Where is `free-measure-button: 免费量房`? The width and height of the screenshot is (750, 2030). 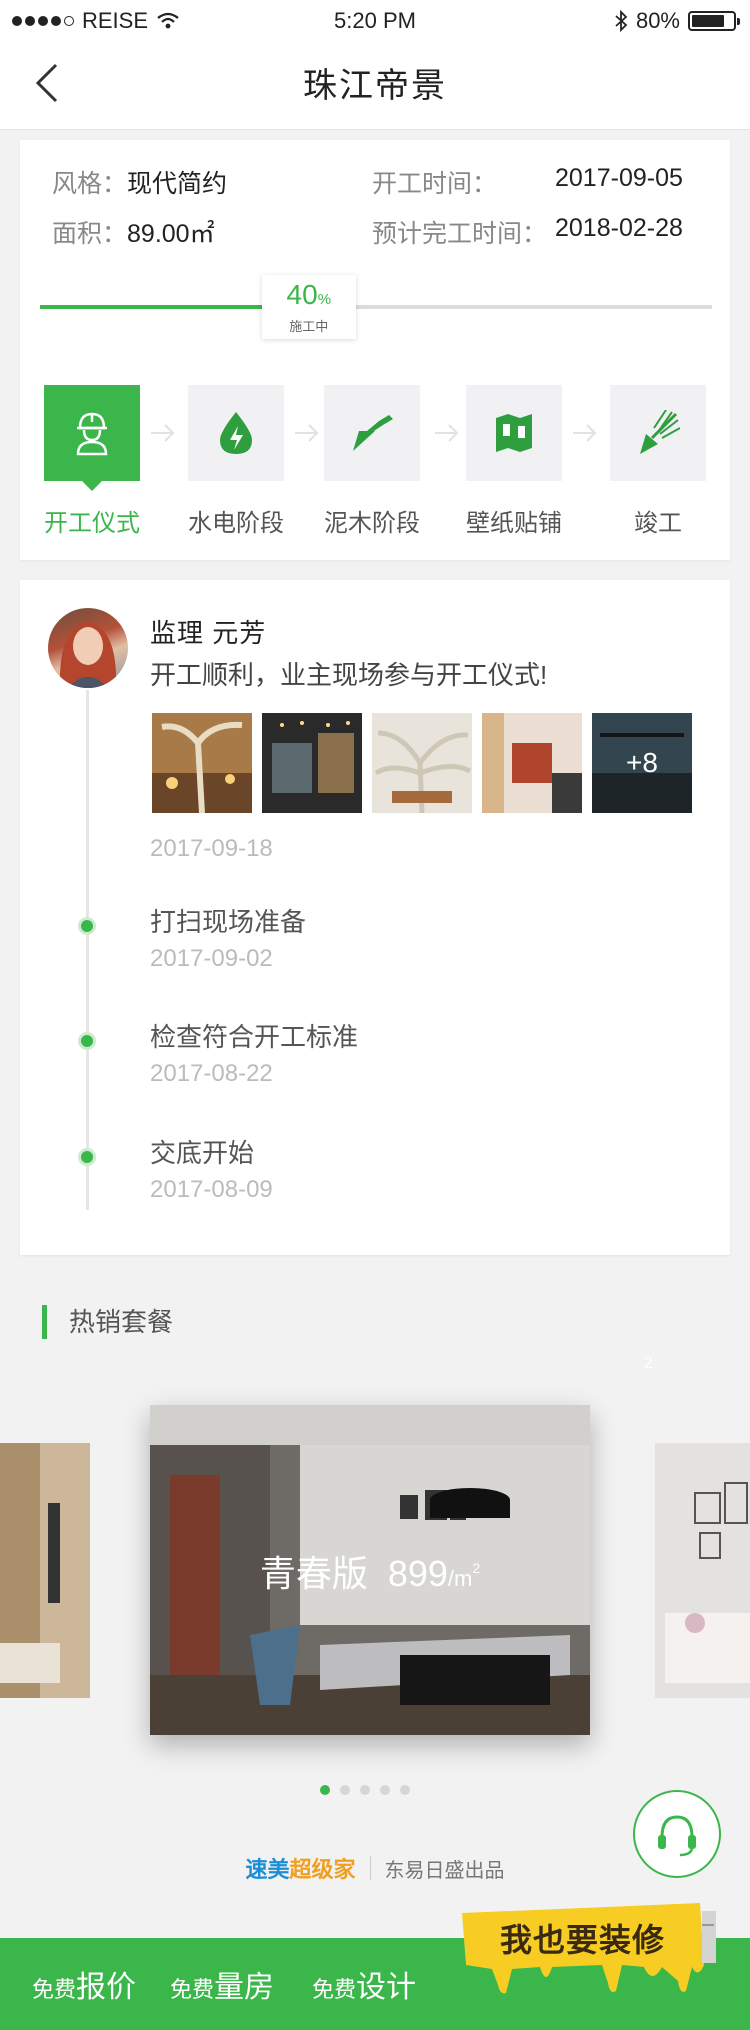 free-measure-button: 免费量房 is located at coordinates (222, 1984).